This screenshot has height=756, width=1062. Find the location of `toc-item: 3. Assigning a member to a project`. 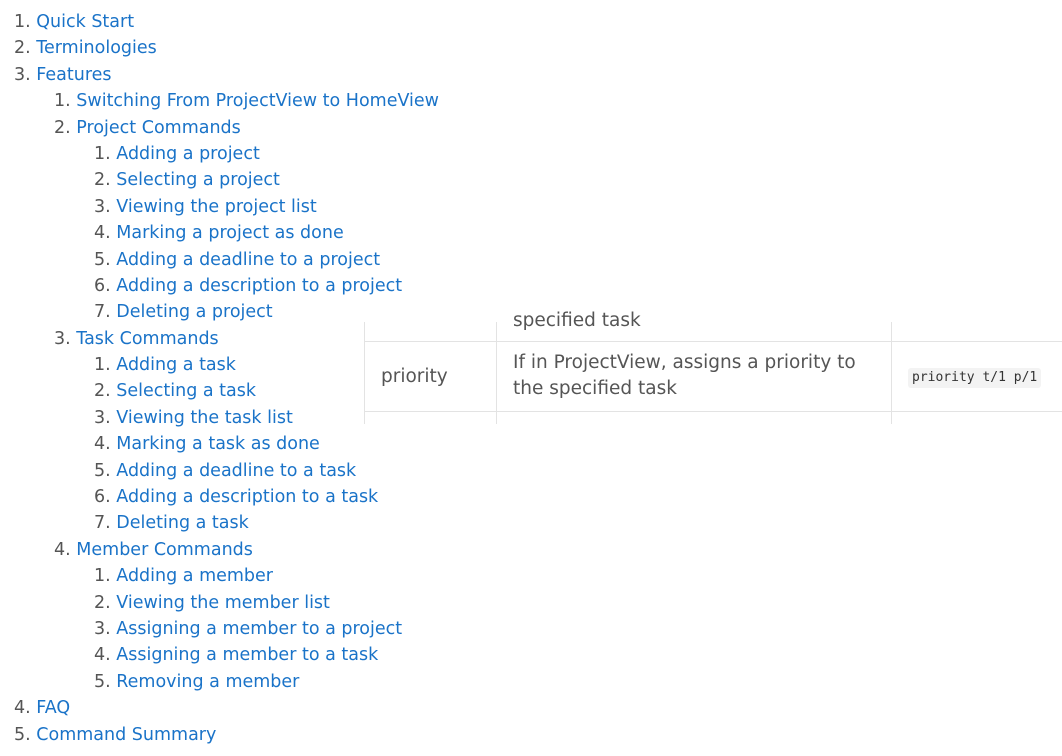

toc-item: 3. Assigning a member to a project is located at coordinates (219, 629).